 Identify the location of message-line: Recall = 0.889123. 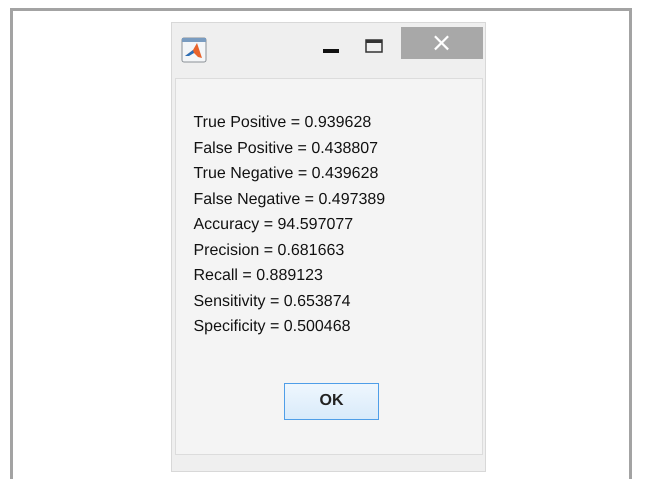
(259, 276).